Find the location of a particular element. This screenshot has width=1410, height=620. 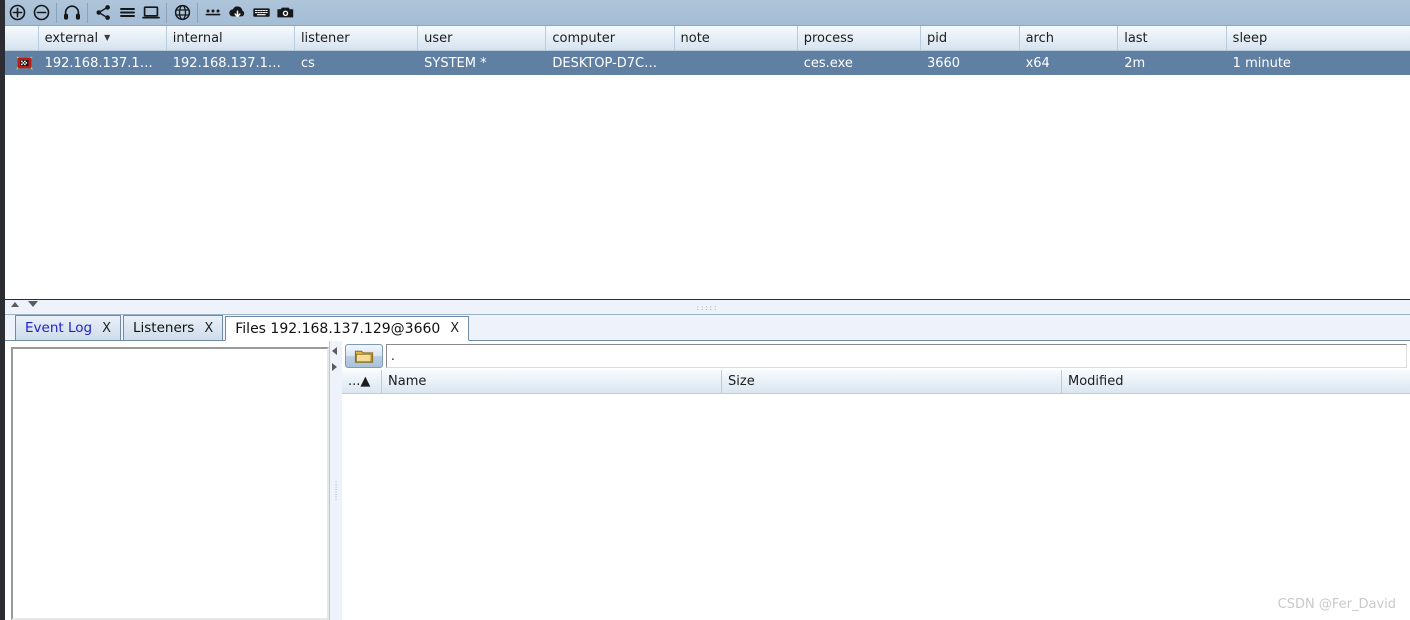

sessions-col-internal: internal is located at coordinates (231, 38).